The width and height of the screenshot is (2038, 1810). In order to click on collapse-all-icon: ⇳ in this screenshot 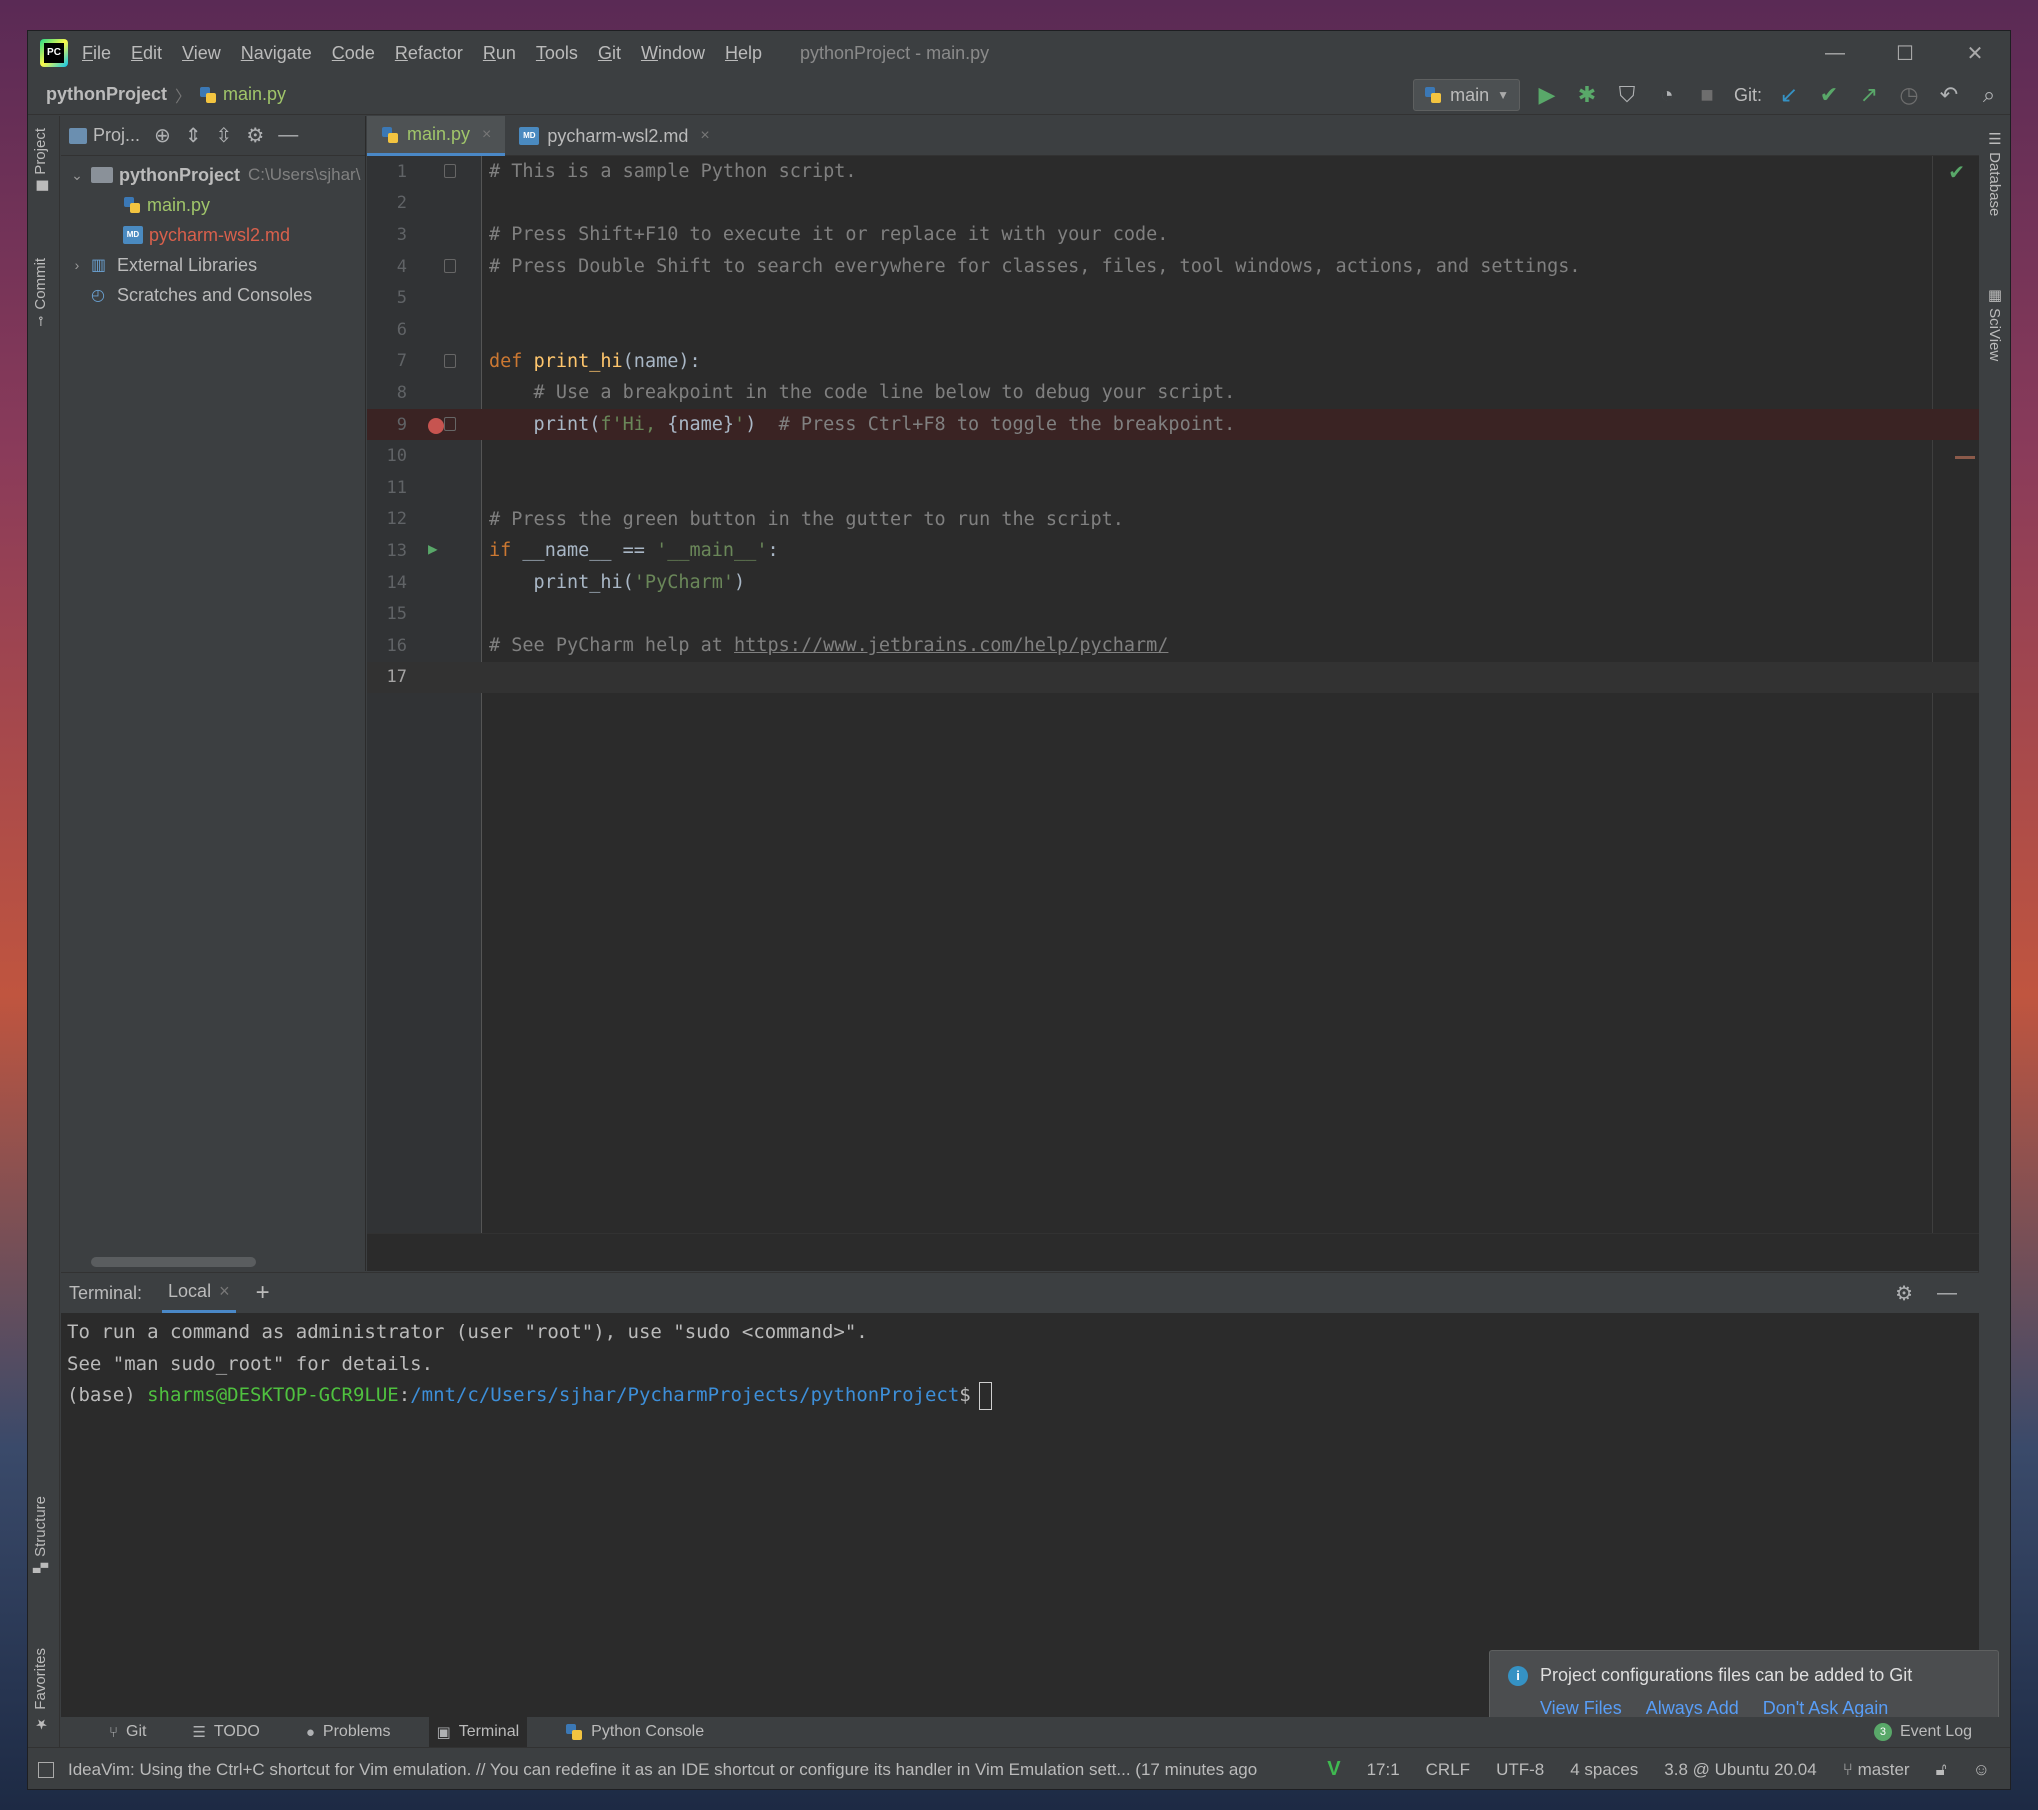, I will do `click(224, 135)`.